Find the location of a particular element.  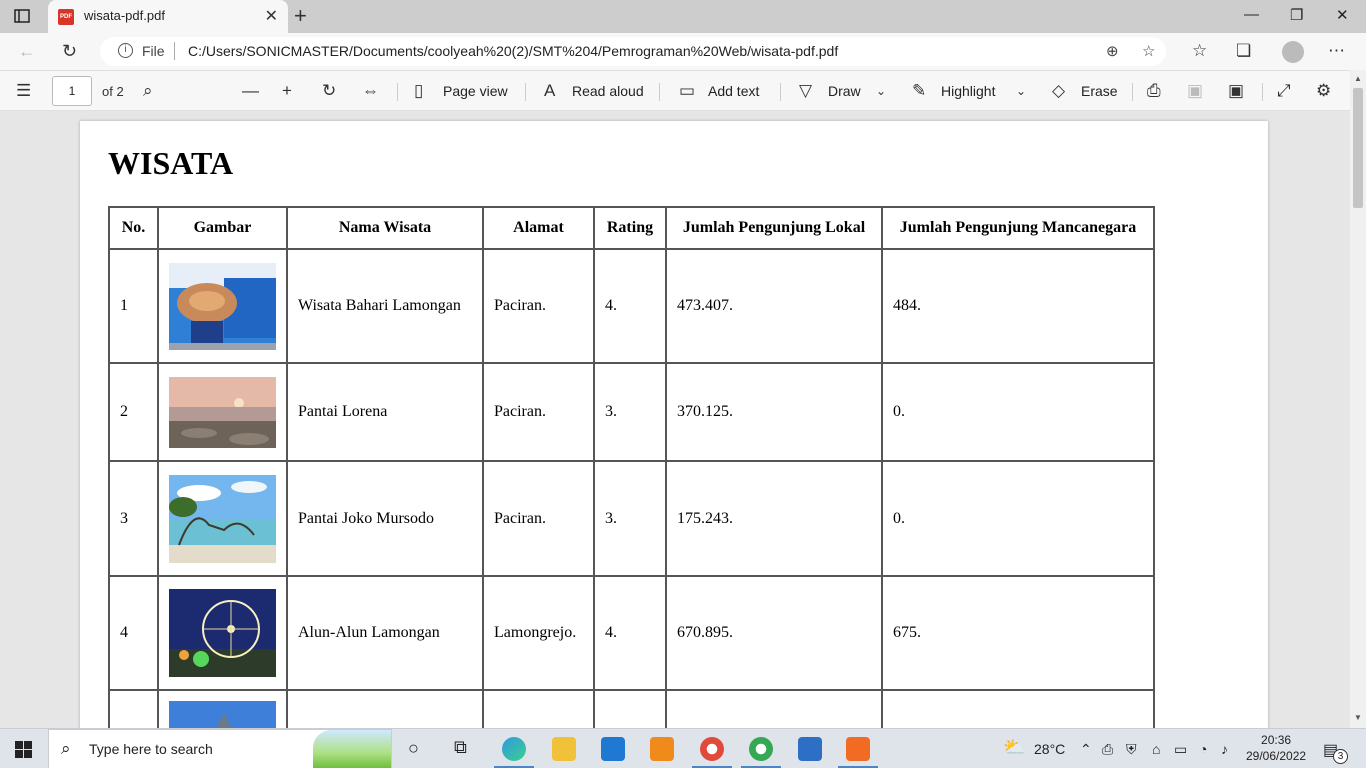

vertical-scrollbar: ▲ ▼ is located at coordinates (1358, 399).